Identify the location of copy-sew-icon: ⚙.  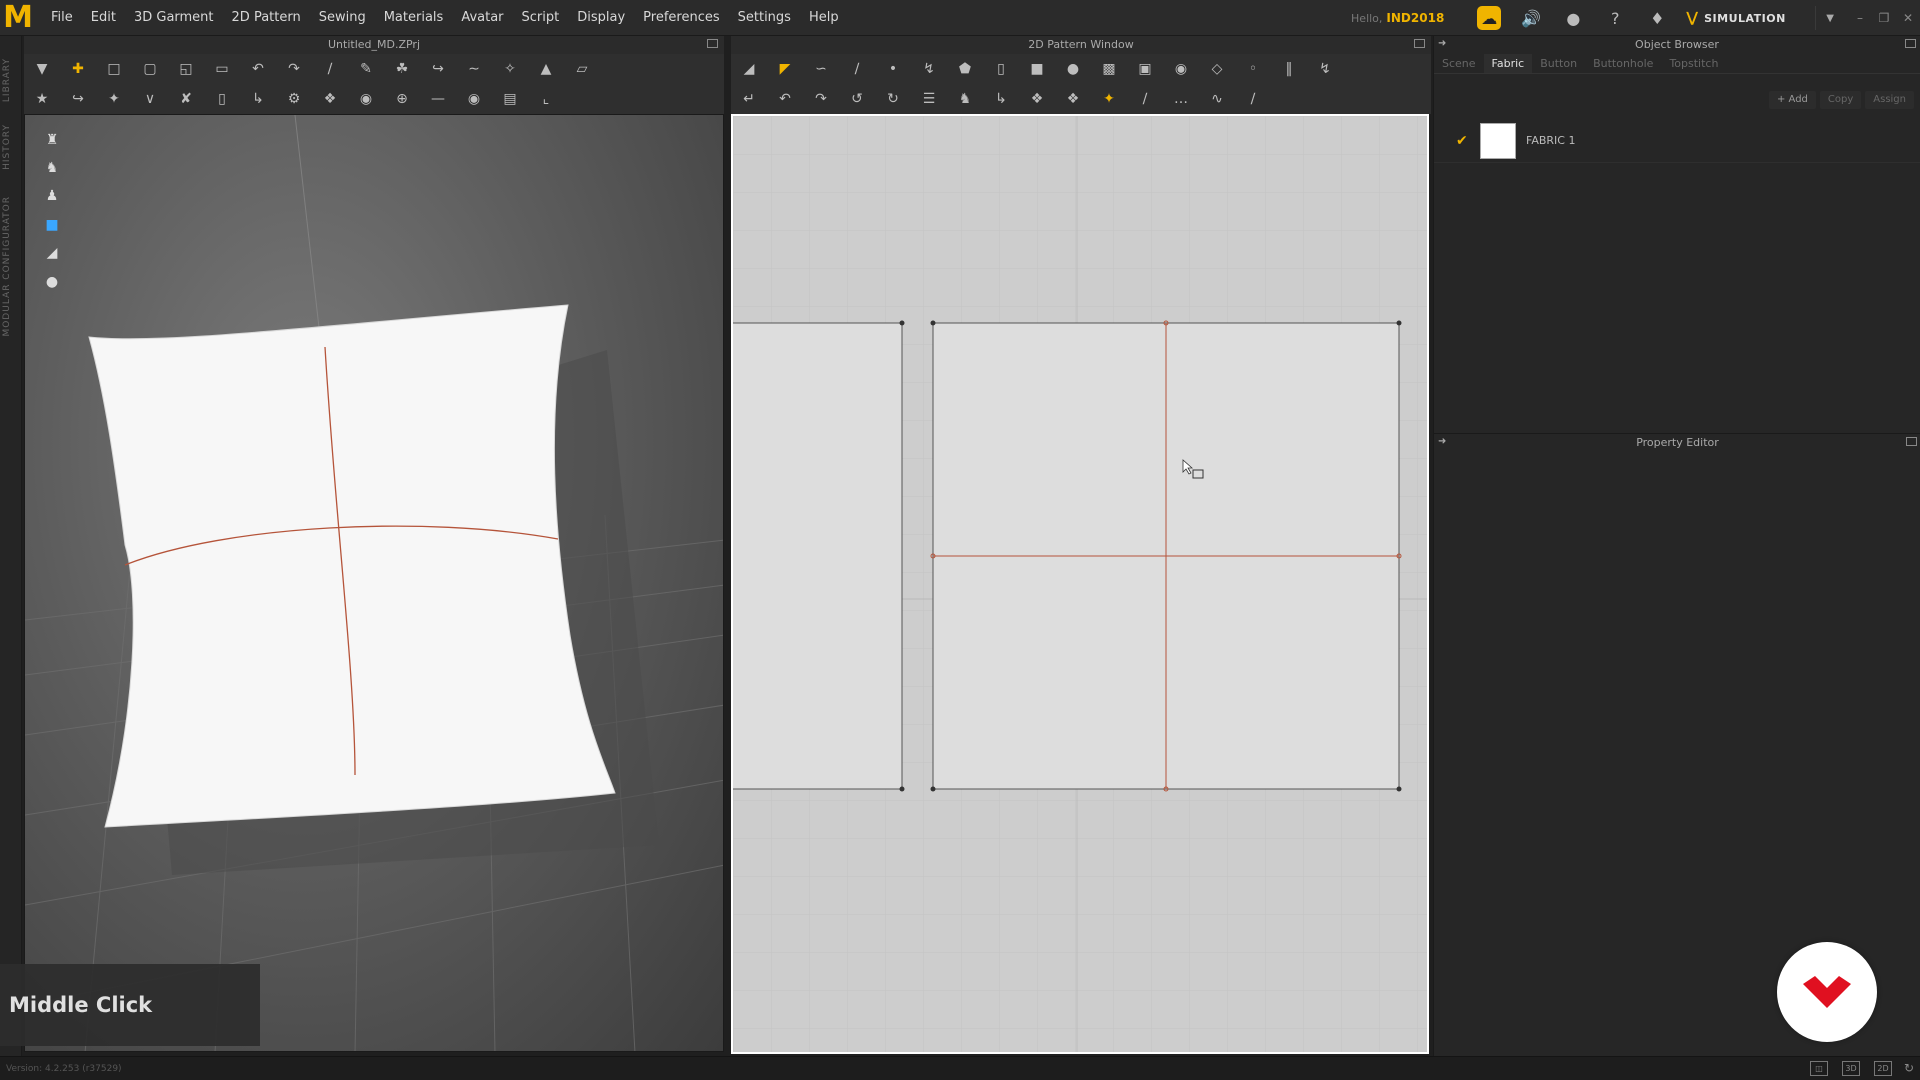
(294, 99).